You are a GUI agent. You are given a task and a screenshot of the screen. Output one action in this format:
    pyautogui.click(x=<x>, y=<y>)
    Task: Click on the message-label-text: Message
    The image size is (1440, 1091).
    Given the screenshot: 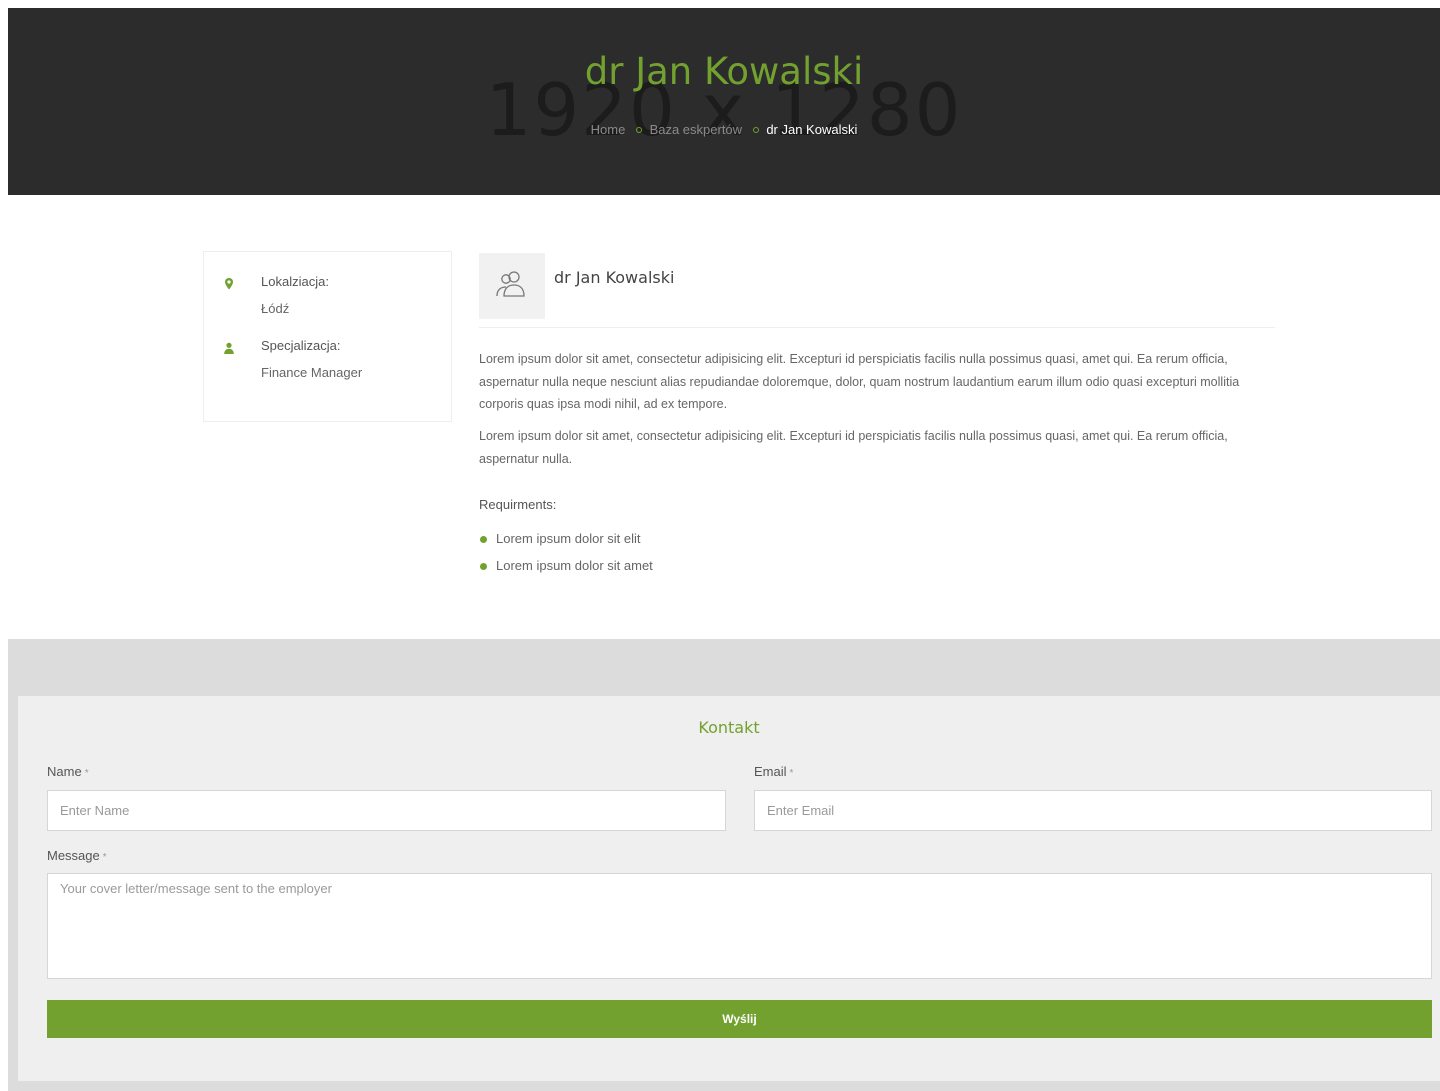 What is the action you would take?
    pyautogui.click(x=73, y=855)
    